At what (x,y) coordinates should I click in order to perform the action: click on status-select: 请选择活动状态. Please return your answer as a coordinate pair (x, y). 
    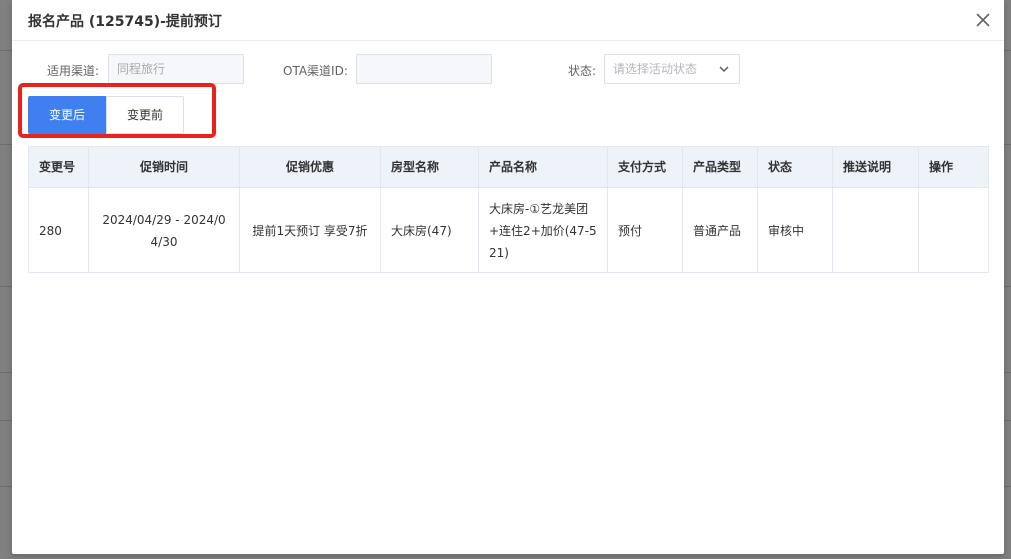
    Looking at the image, I should click on (672, 69).